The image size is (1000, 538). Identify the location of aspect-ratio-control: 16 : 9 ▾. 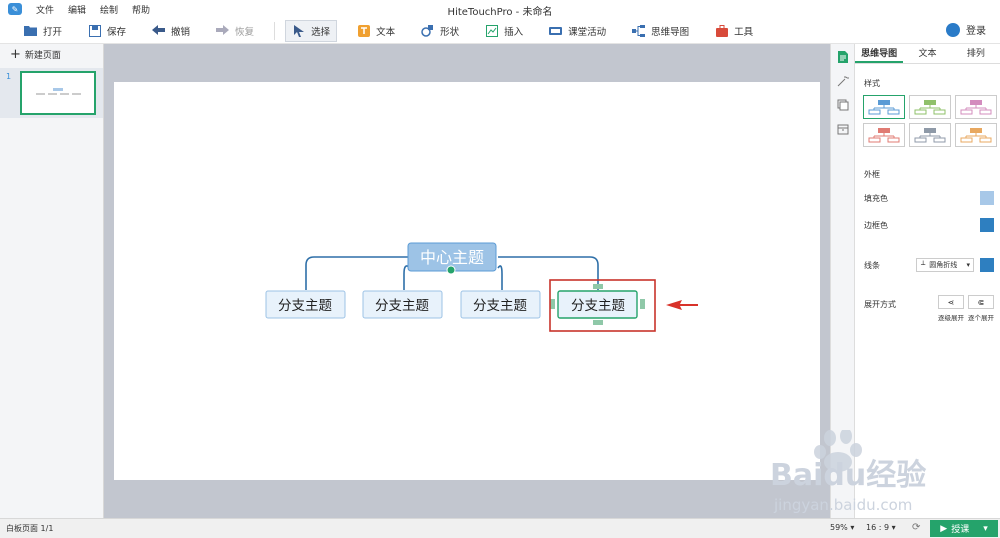
(881, 527).